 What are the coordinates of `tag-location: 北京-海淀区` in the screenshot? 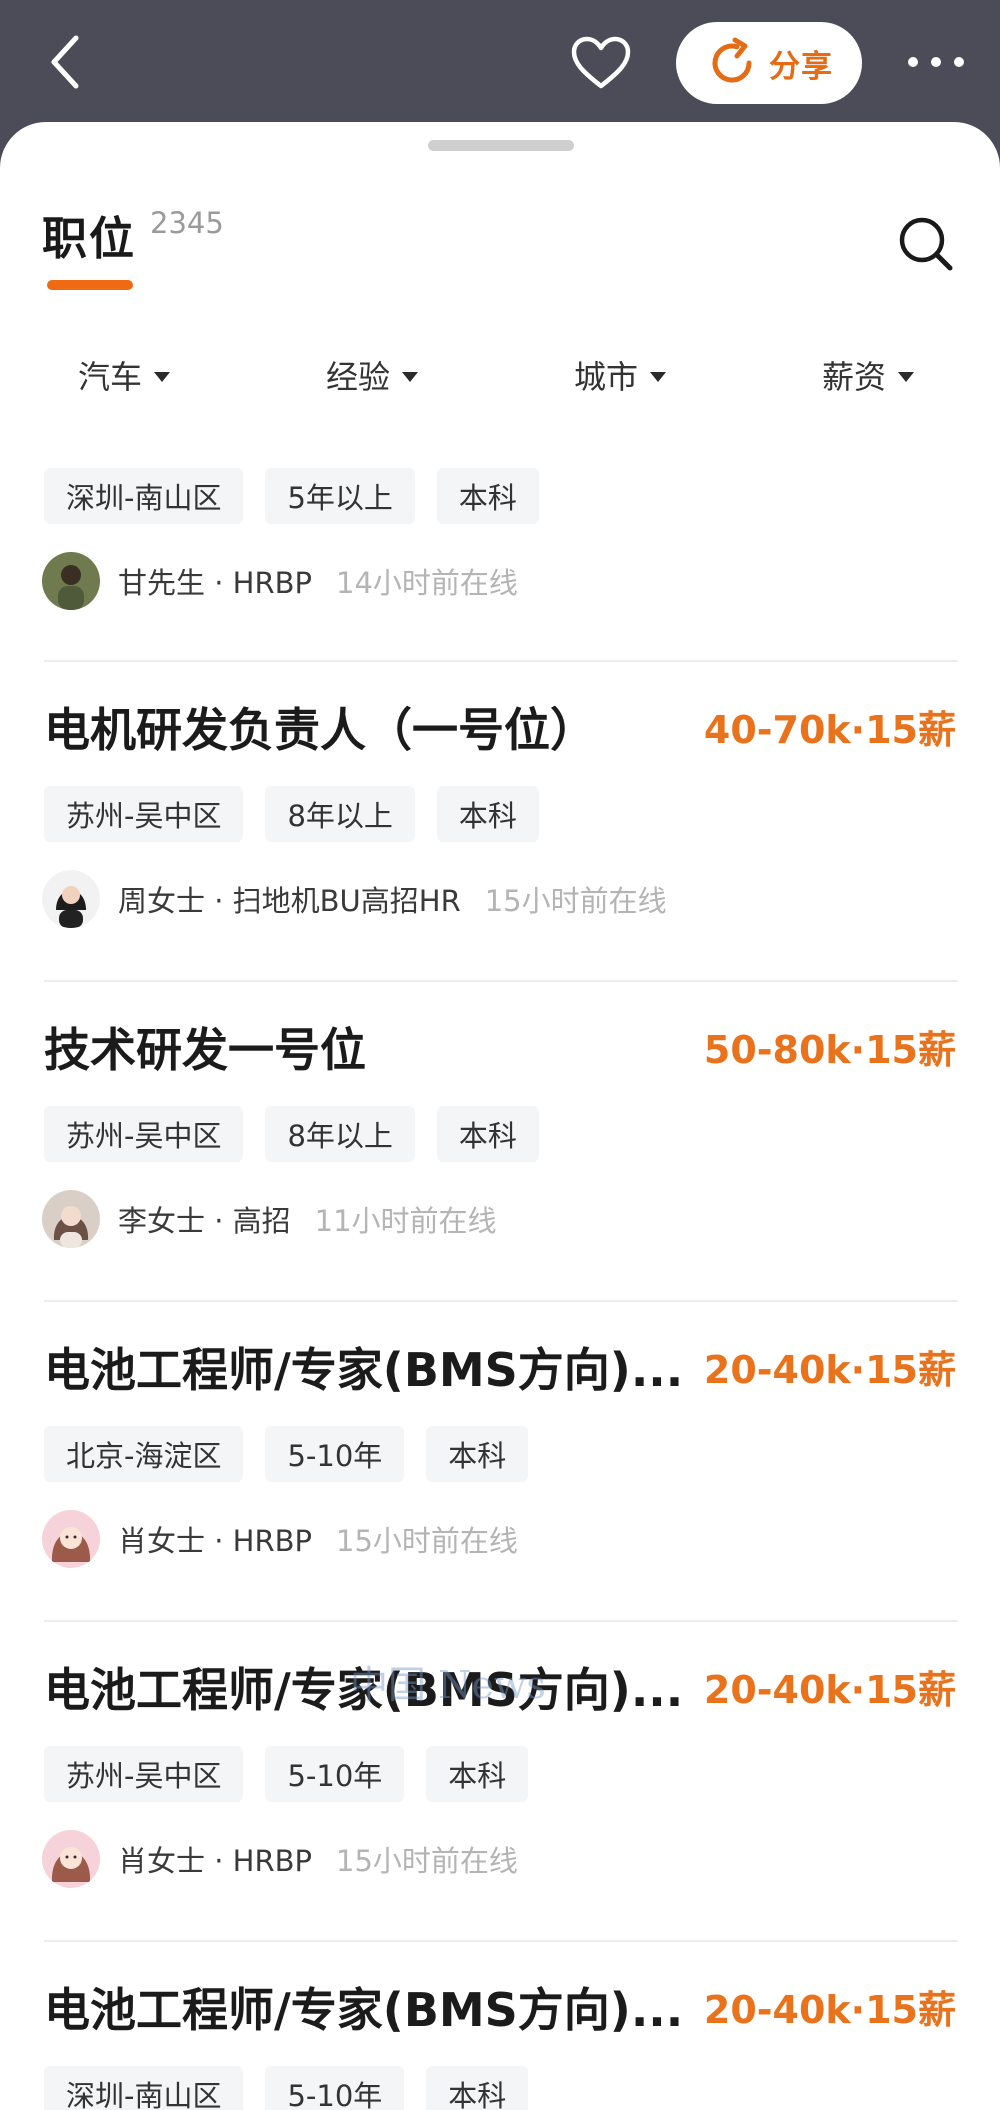 It's located at (144, 1454).